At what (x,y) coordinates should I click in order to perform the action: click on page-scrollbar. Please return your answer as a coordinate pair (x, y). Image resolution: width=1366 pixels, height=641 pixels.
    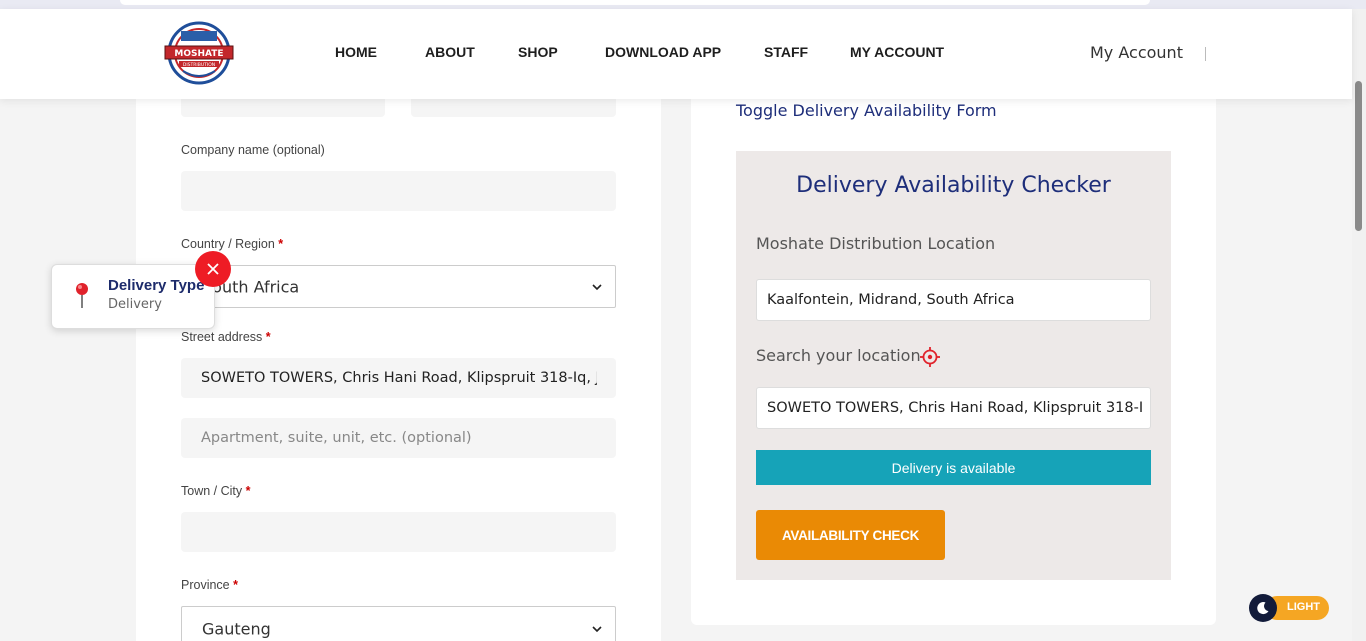
    Looking at the image, I should click on (1359, 325).